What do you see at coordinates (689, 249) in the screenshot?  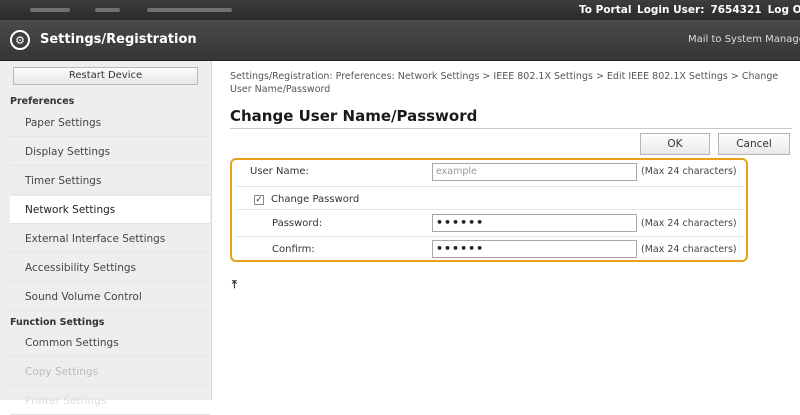 I see `confirm-hint: (Max 24 characters)` at bounding box center [689, 249].